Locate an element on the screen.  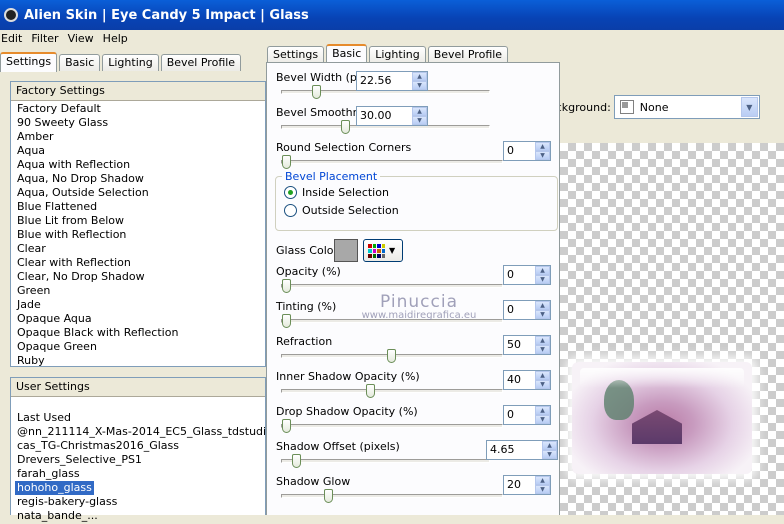
tinting-field: 0 ▲ ▼ is located at coordinates (527, 310).